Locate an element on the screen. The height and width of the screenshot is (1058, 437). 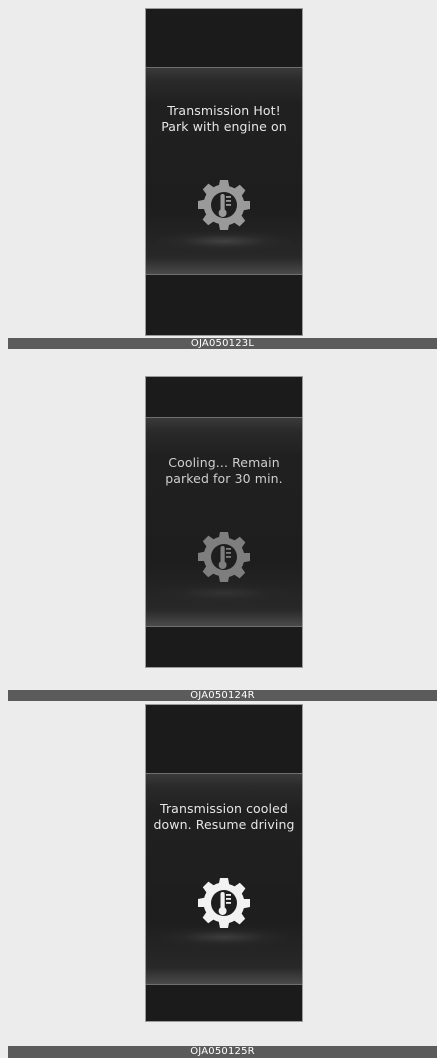
message-line-1: Transmission cooled is located at coordinates (224, 808).